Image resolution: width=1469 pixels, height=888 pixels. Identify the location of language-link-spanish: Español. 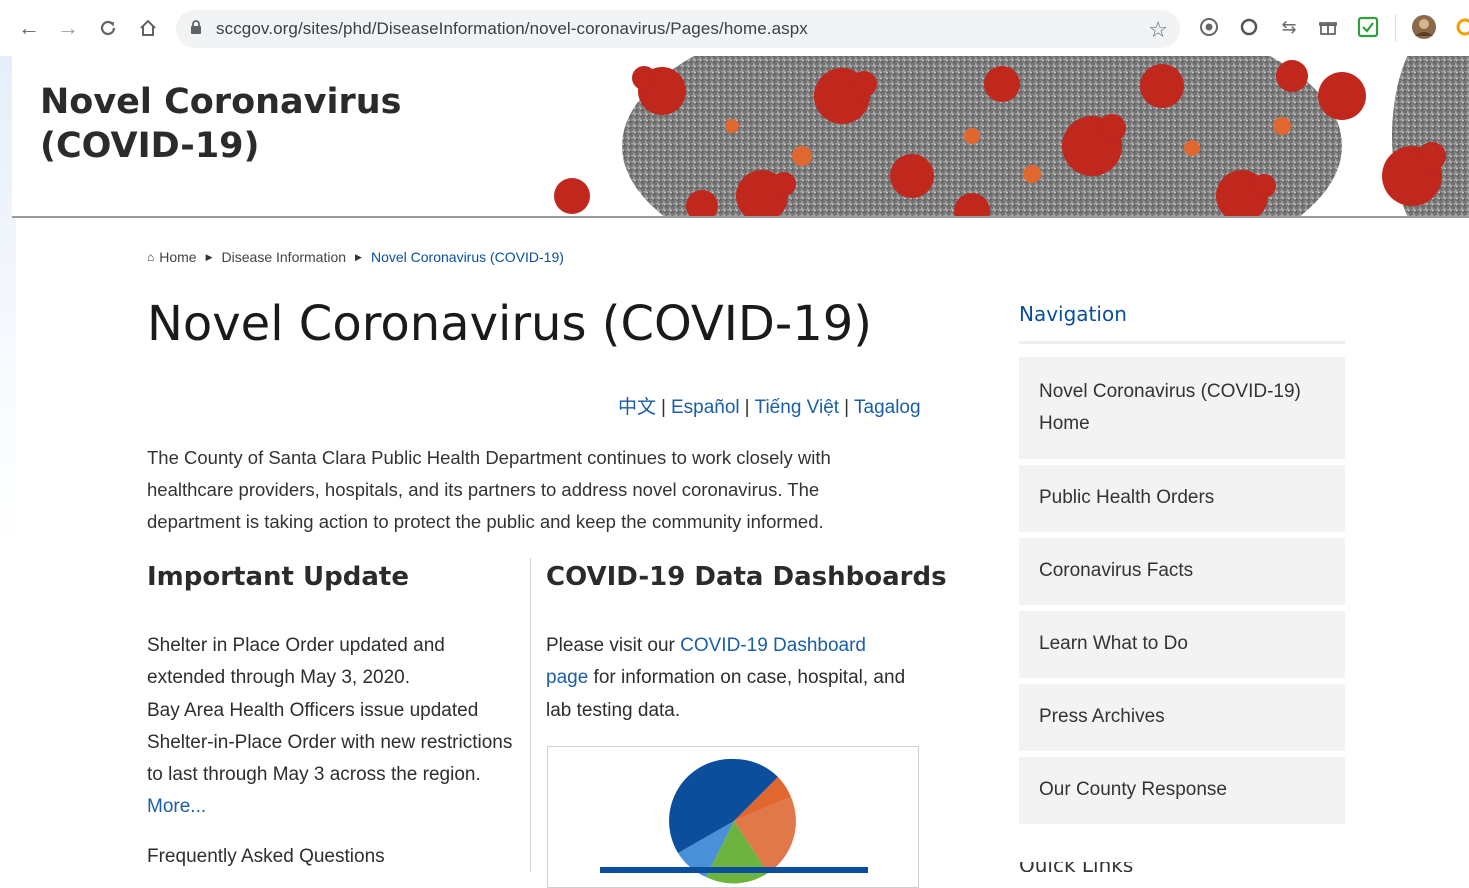
(705, 407).